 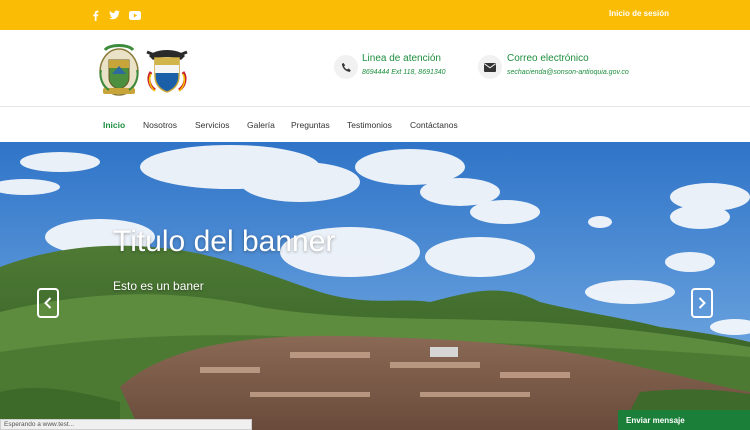 I want to click on chevron-right-icon, so click(x=702, y=303).